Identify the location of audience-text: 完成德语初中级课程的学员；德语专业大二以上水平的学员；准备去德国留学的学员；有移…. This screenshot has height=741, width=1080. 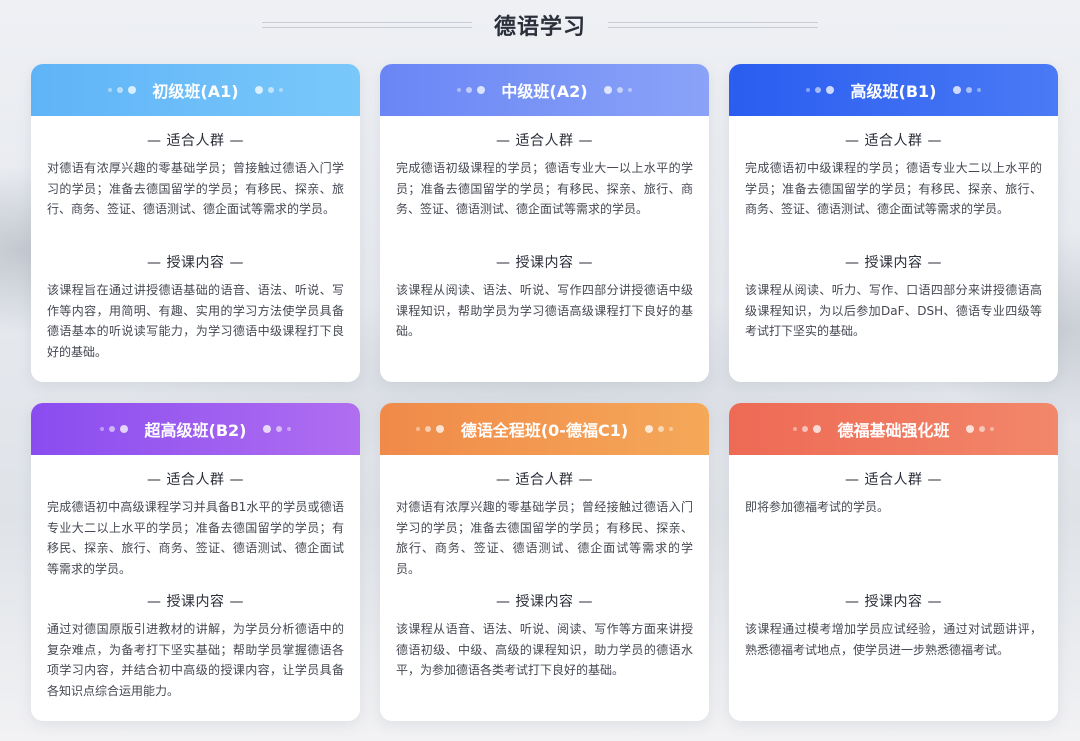
(893, 188).